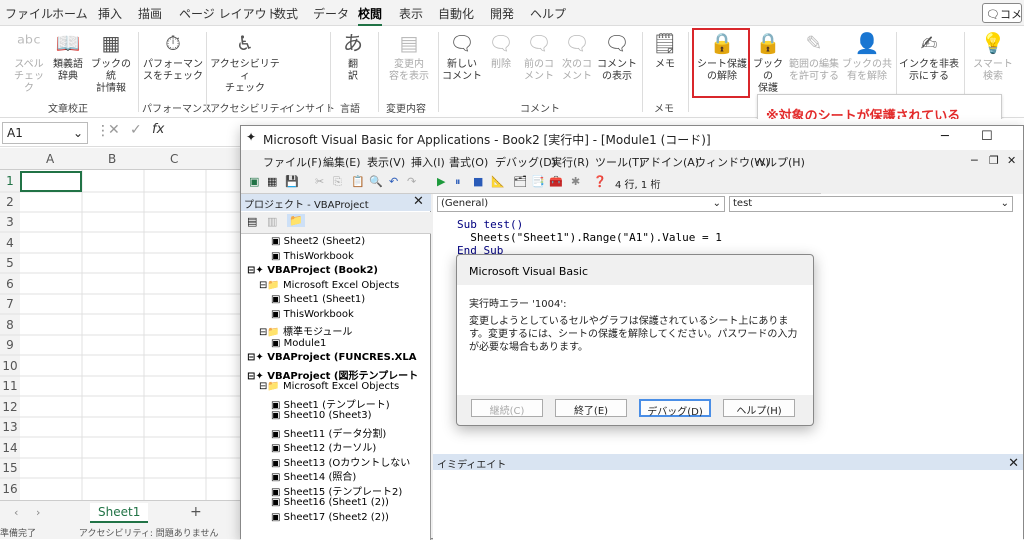 Image resolution: width=1024 pixels, height=540 pixels. What do you see at coordinates (50, 159) in the screenshot?
I see `column-header-a: A` at bounding box center [50, 159].